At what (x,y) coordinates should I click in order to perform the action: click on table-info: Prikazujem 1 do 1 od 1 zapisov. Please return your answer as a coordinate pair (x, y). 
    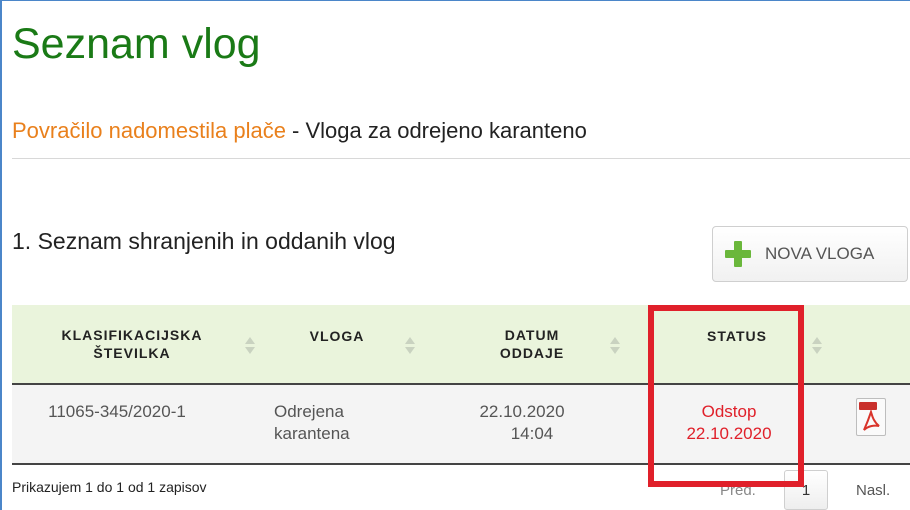
    Looking at the image, I should click on (109, 487).